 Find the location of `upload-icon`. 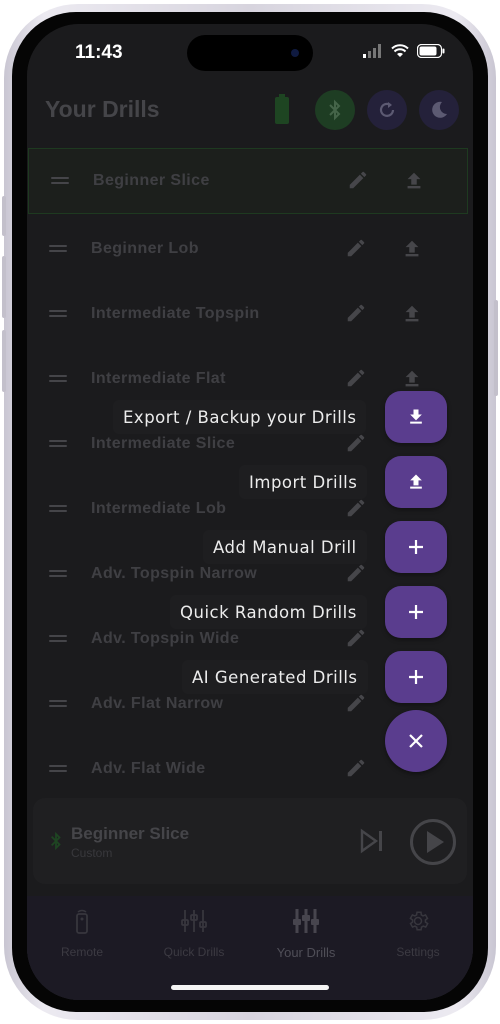

upload-icon is located at coordinates (416, 481).